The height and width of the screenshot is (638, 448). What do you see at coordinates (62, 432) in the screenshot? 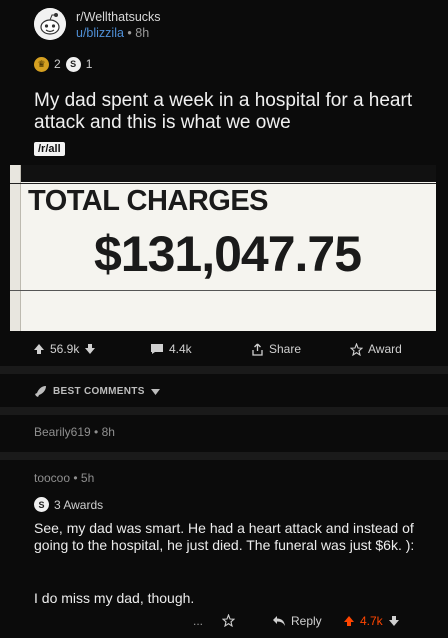
I see `comment-author: Bearily619` at bounding box center [62, 432].